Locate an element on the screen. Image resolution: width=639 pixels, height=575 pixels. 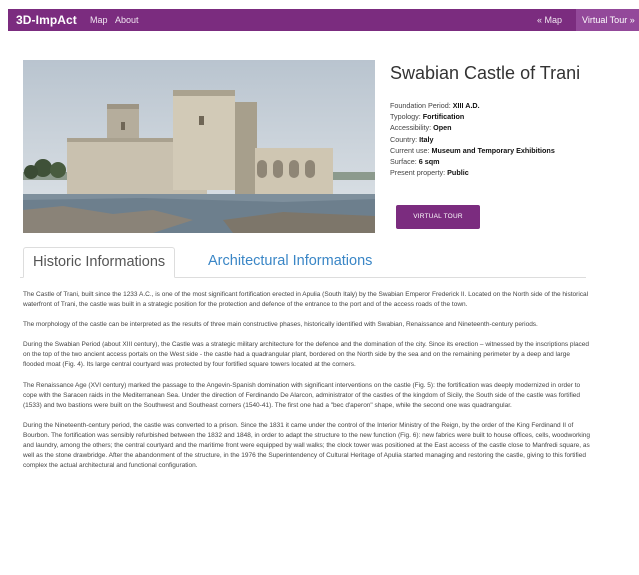
fact-label: Surface: is located at coordinates (404, 162).